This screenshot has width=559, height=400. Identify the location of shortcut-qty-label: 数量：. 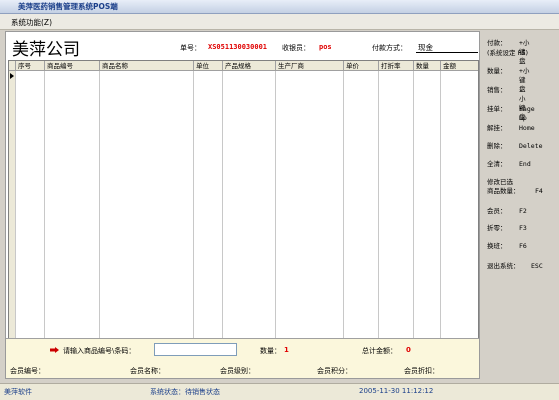
(497, 71).